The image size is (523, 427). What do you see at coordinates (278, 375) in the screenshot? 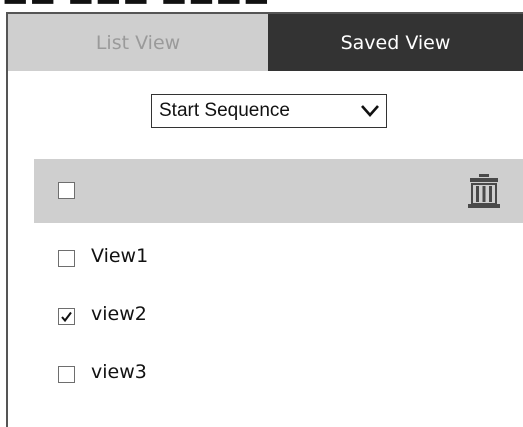
I see `list-item: view3` at bounding box center [278, 375].